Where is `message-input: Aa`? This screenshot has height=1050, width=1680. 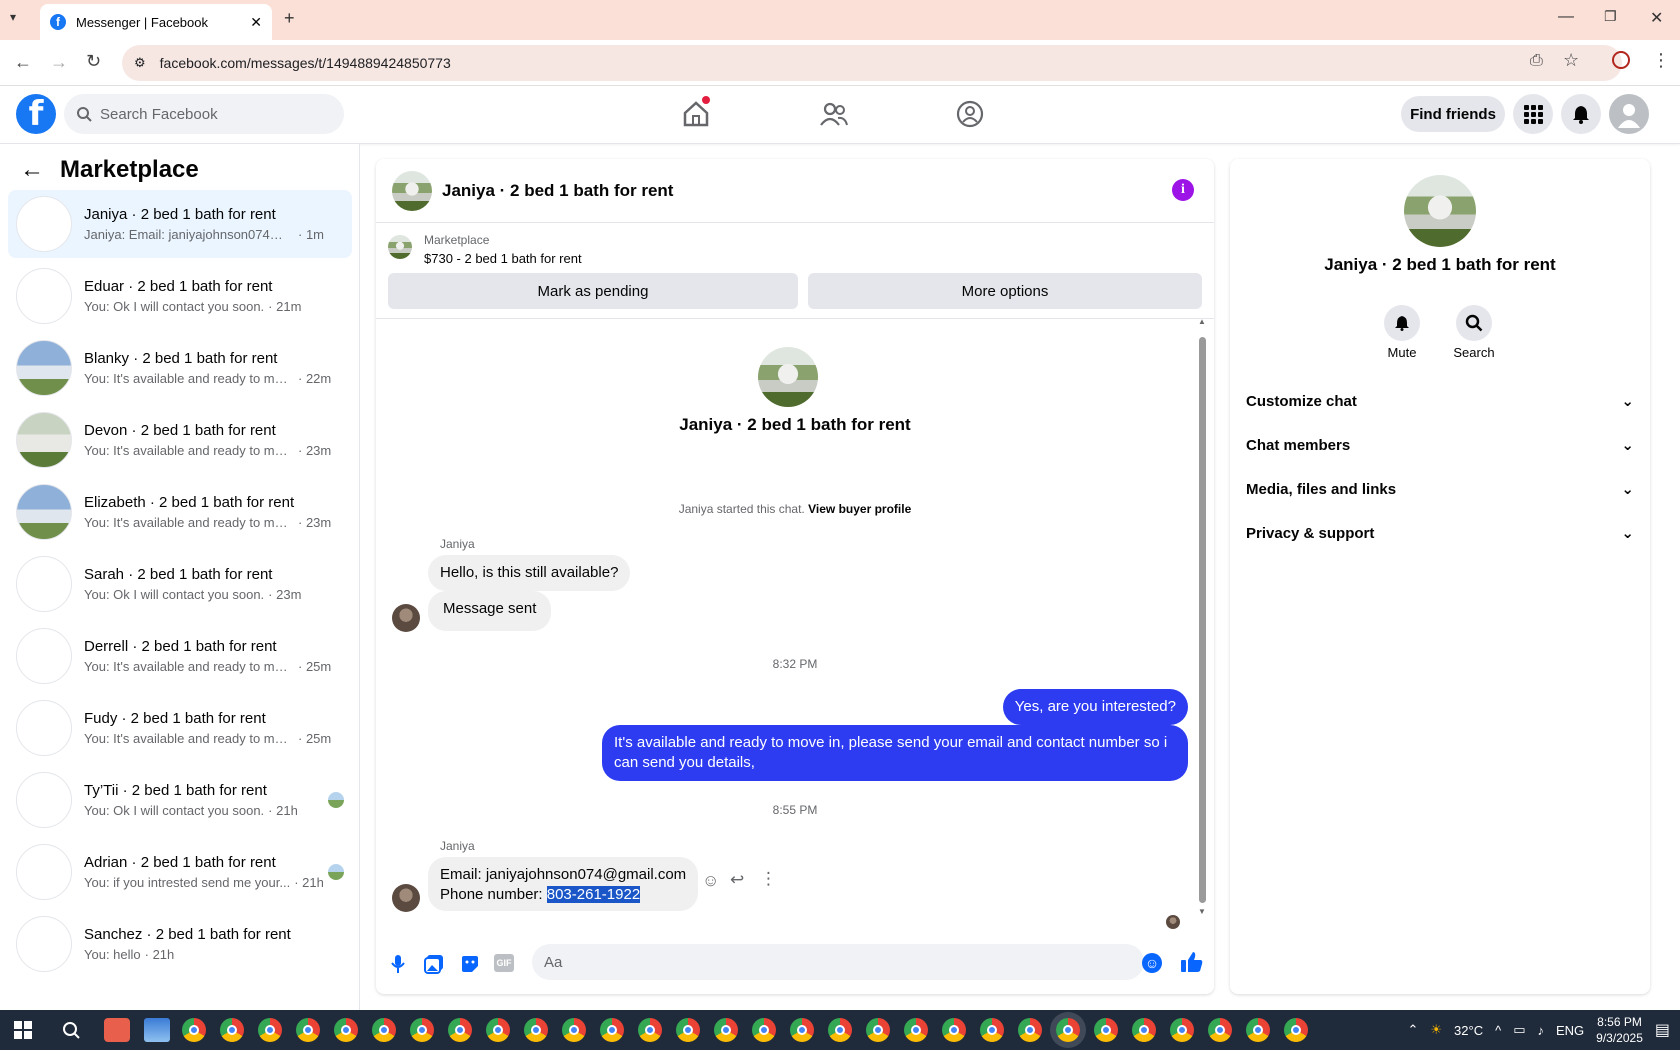 message-input: Aa is located at coordinates (838, 962).